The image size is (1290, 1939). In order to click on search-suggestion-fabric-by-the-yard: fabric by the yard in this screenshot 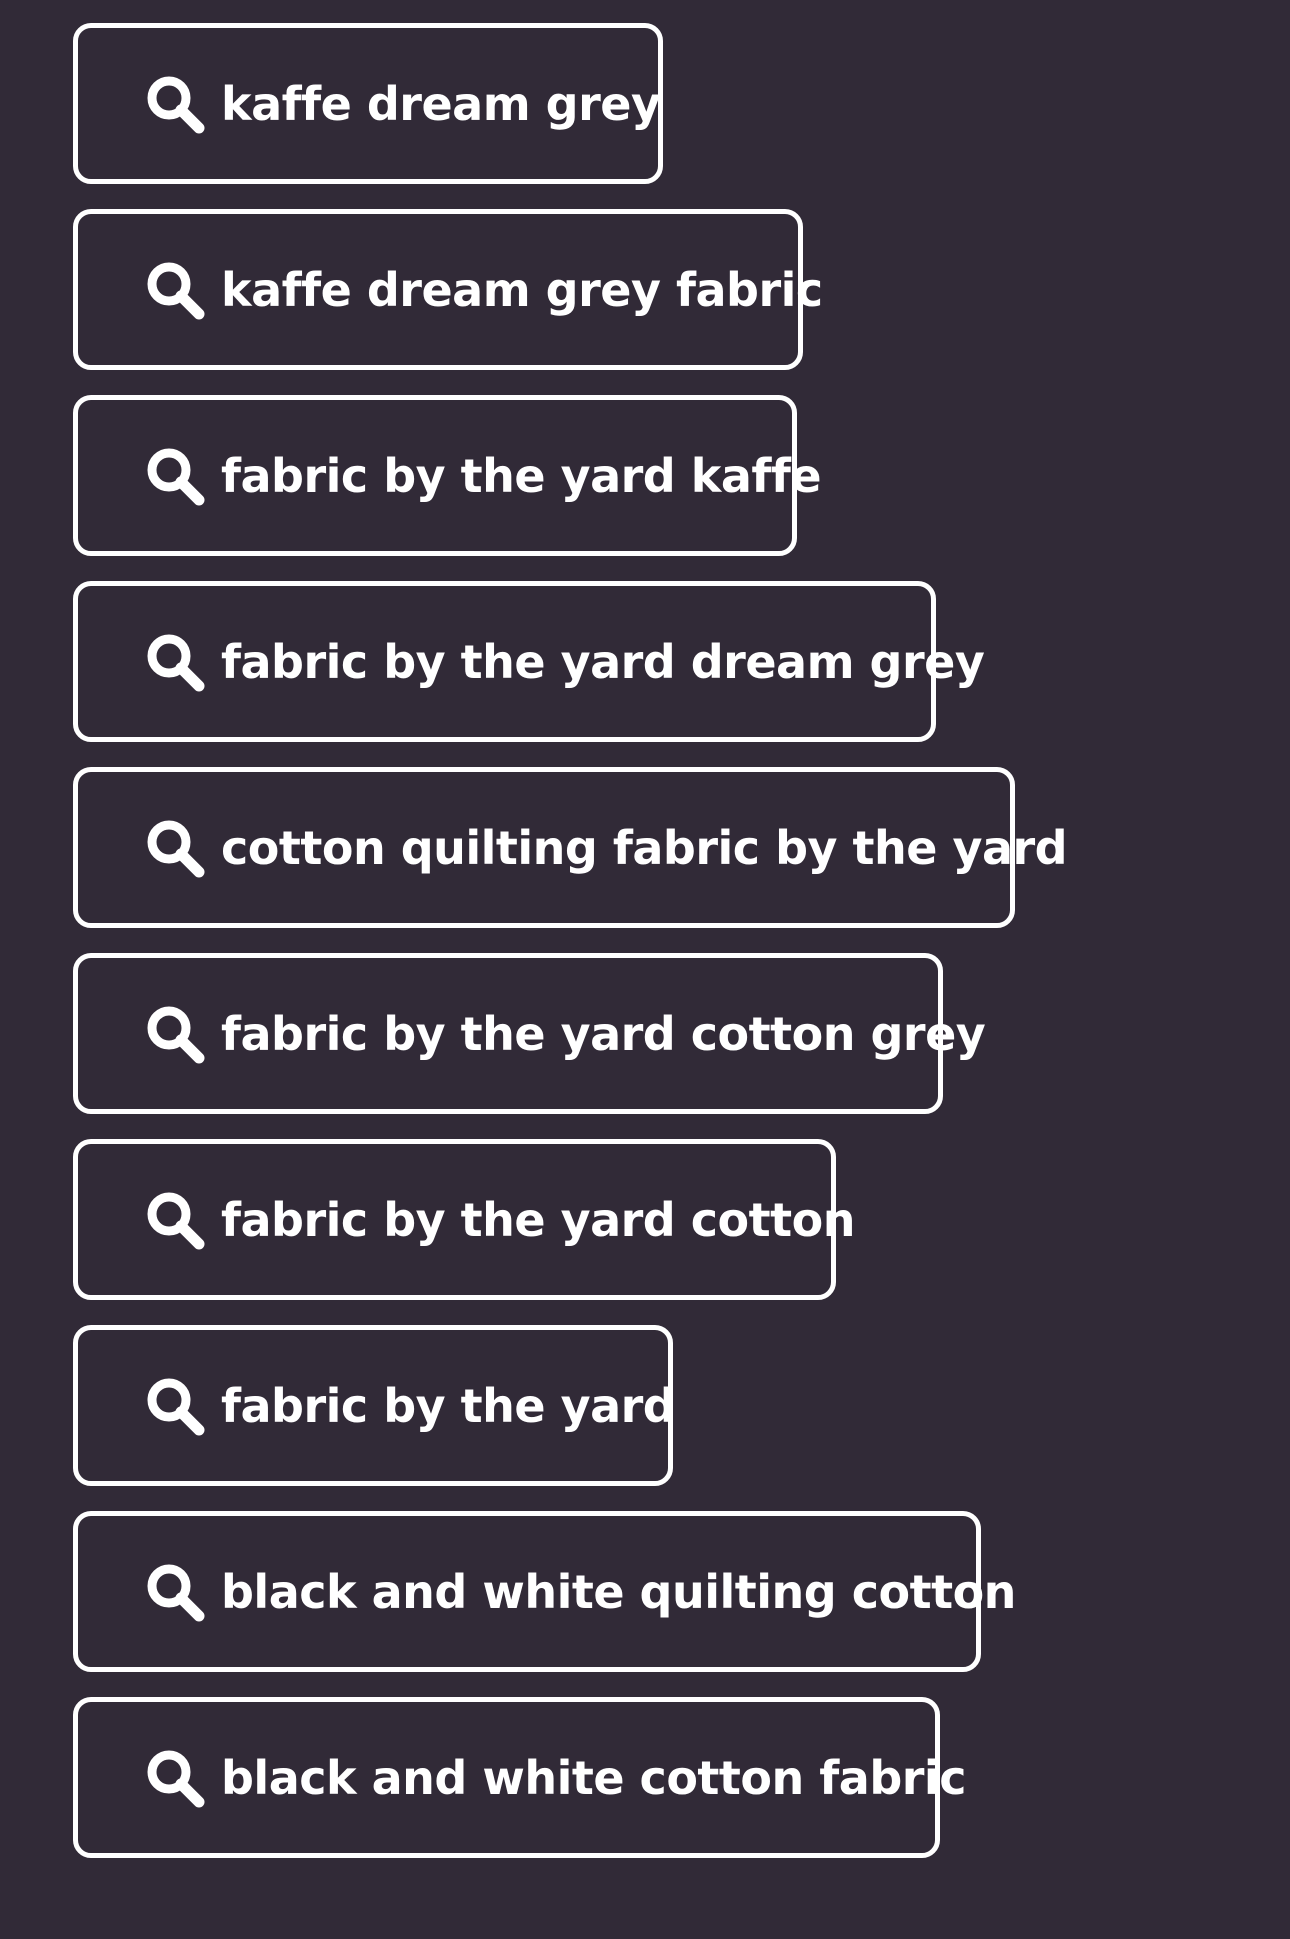, I will do `click(374, 1405)`.